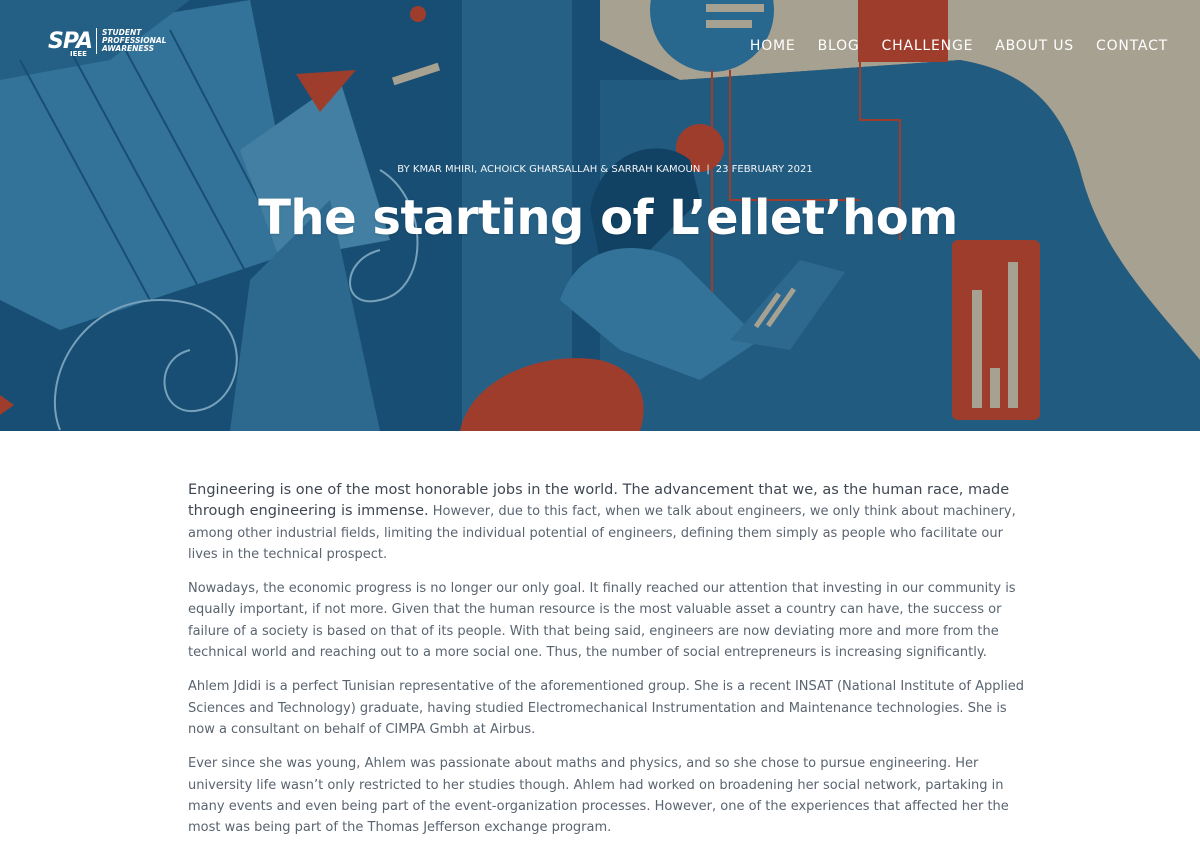 This screenshot has width=1200, height=862. I want to click on logo-words: STUDENT PROFESSIONAL AWARENESS, so click(134, 41).